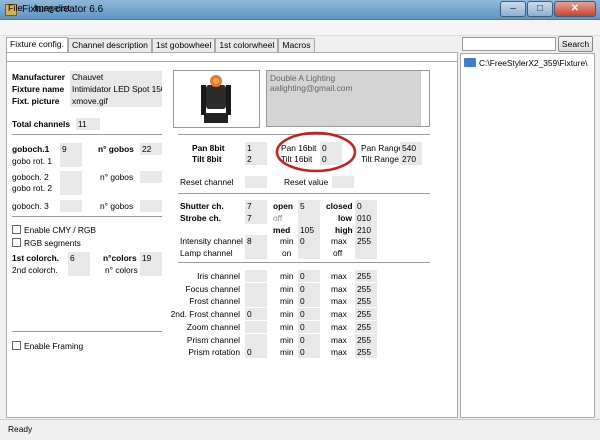  Describe the element at coordinates (71, 206) in the screenshot. I see `goboch3-field` at that location.